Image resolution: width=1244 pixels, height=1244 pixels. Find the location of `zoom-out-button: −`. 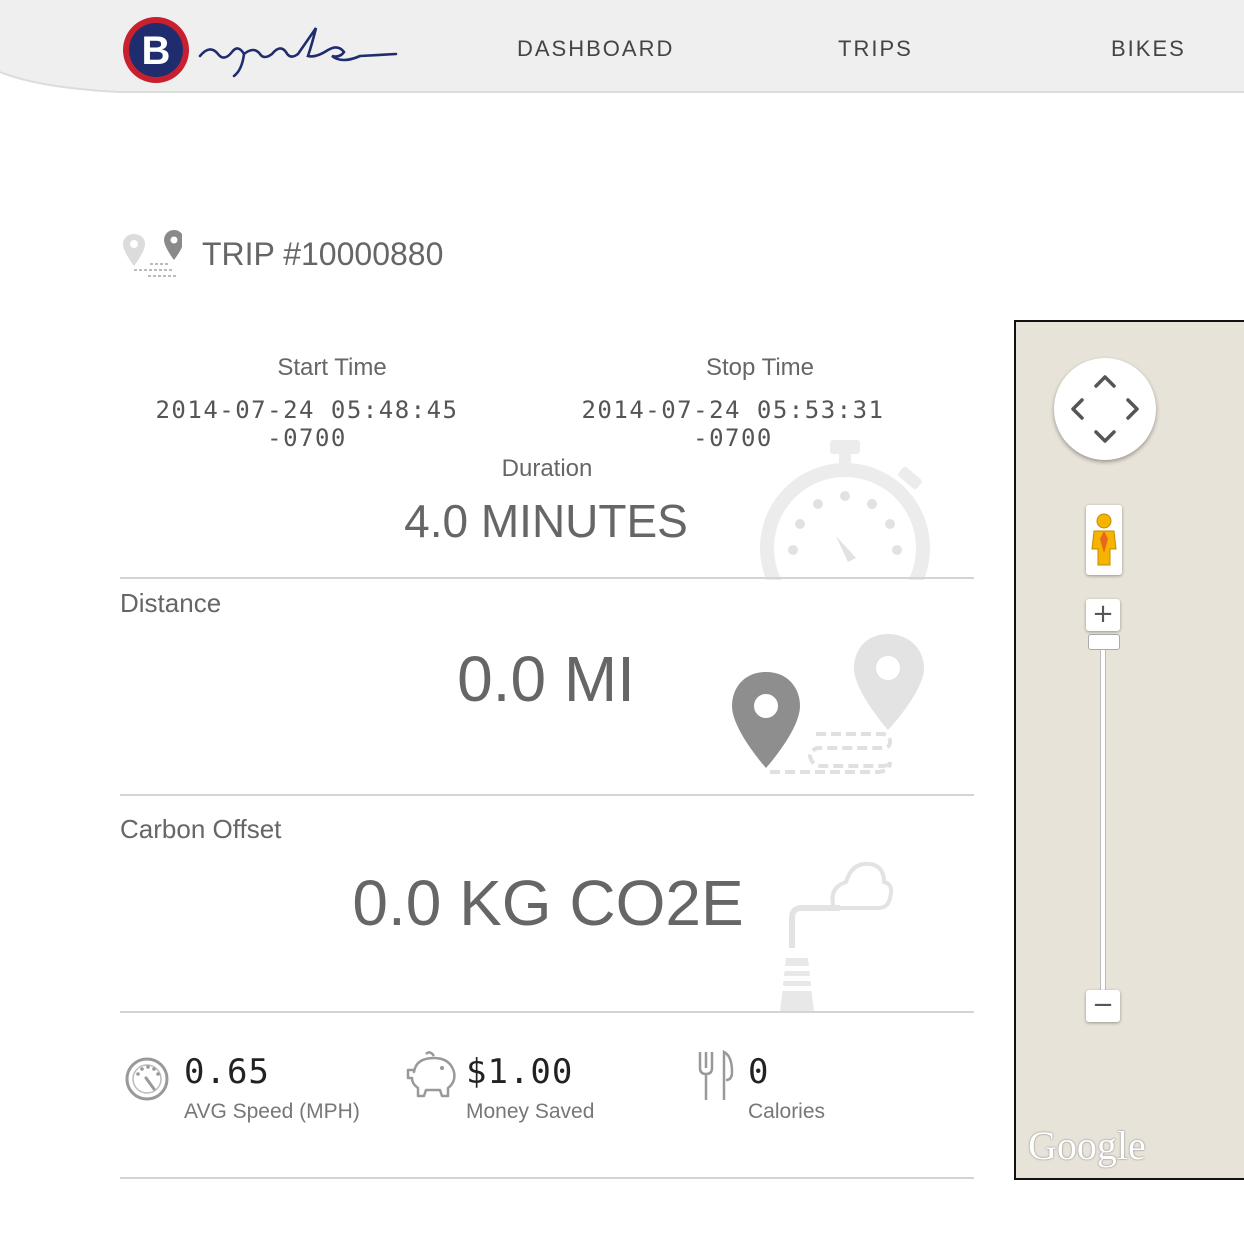

zoom-out-button: − is located at coordinates (1103, 1006).